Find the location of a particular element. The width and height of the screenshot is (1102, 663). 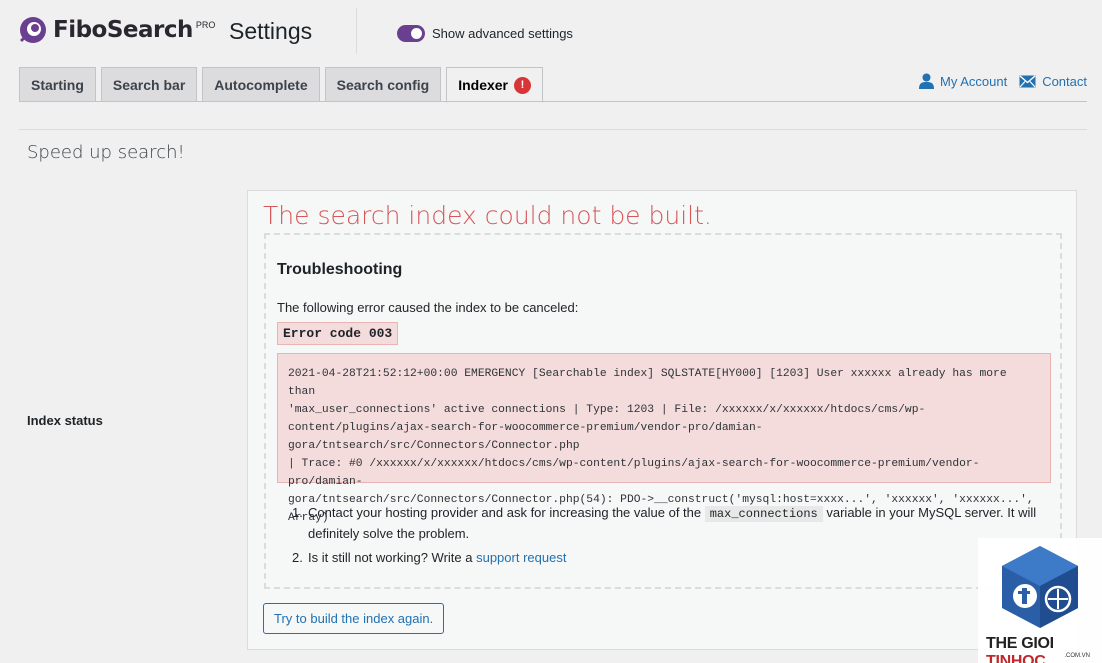

step-text-before: Is it still not working? Write a is located at coordinates (392, 557).